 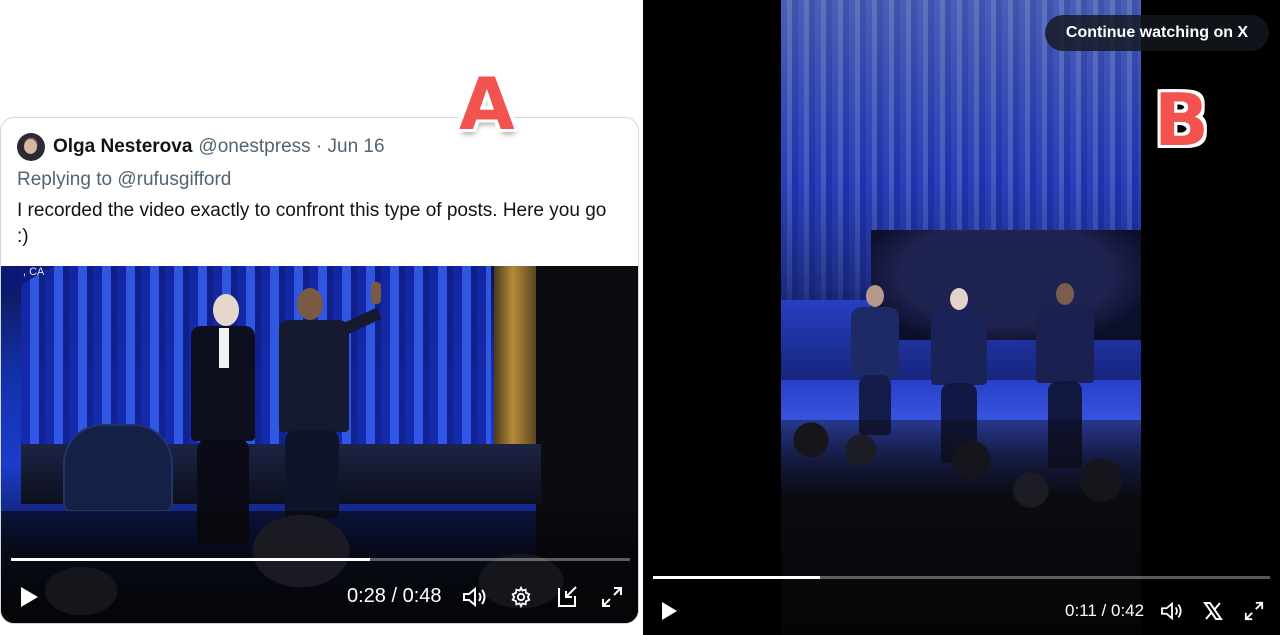 I want to click on x-logo-icon, so click(x=1213, y=611).